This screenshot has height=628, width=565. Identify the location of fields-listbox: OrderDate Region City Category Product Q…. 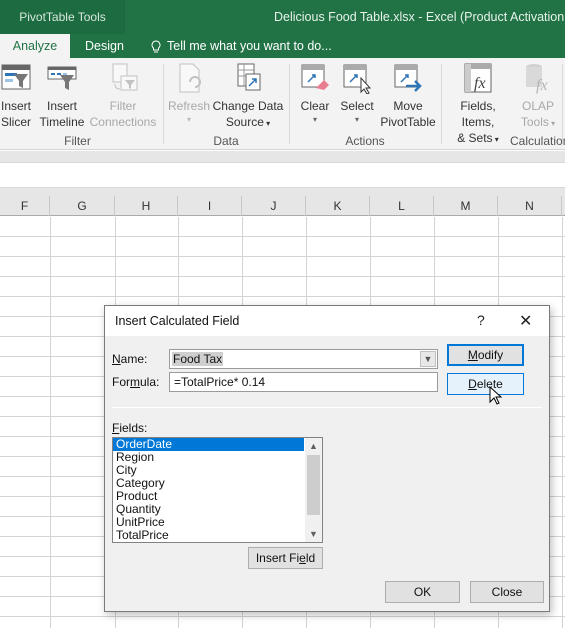
(217, 490).